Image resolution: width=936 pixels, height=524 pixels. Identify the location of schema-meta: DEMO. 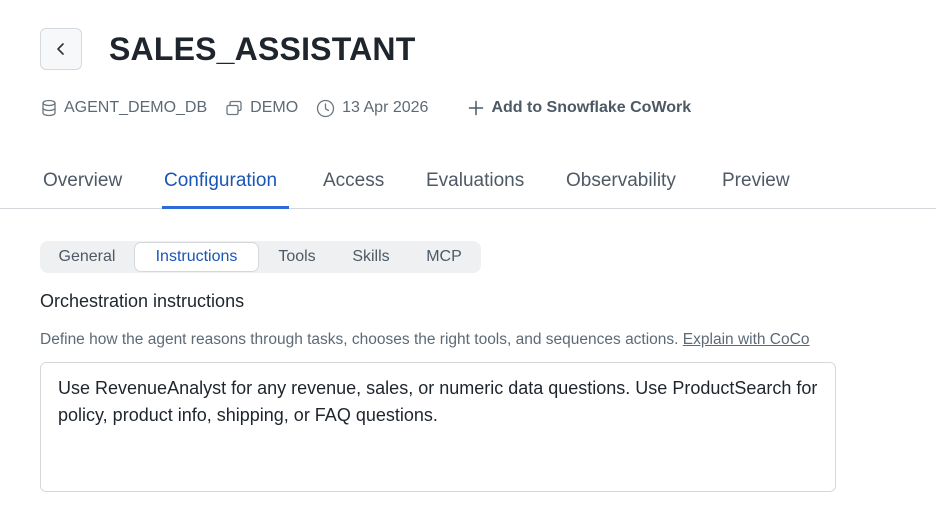
(261, 108).